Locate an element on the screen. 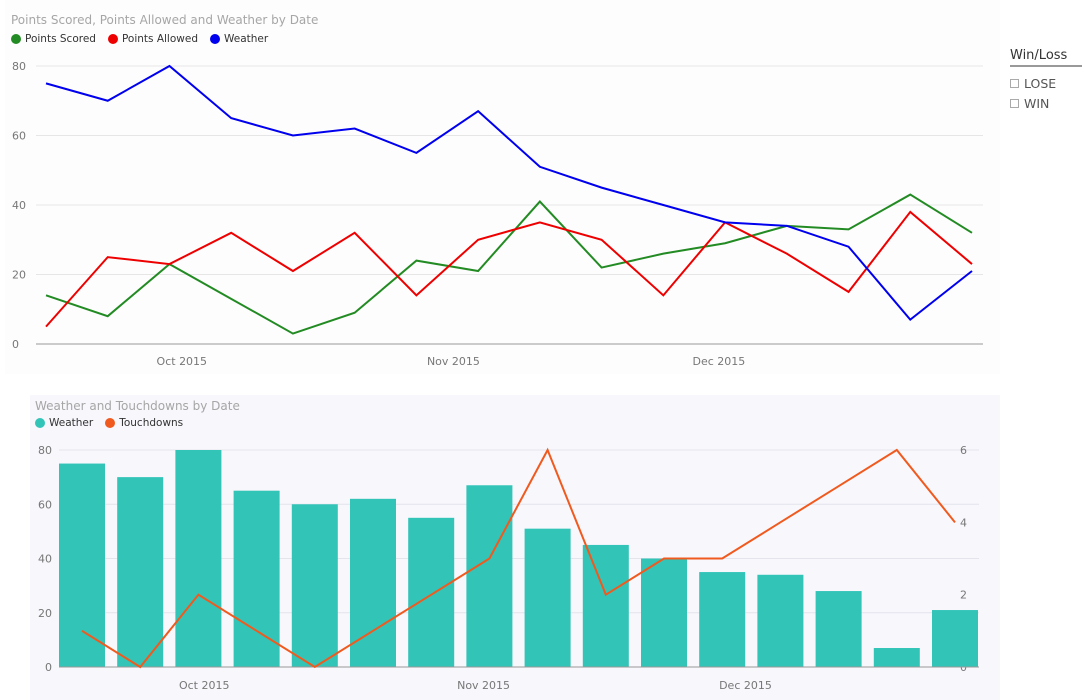 The height and width of the screenshot is (700, 1090). slicer-item-win: WIN is located at coordinates (1046, 103).